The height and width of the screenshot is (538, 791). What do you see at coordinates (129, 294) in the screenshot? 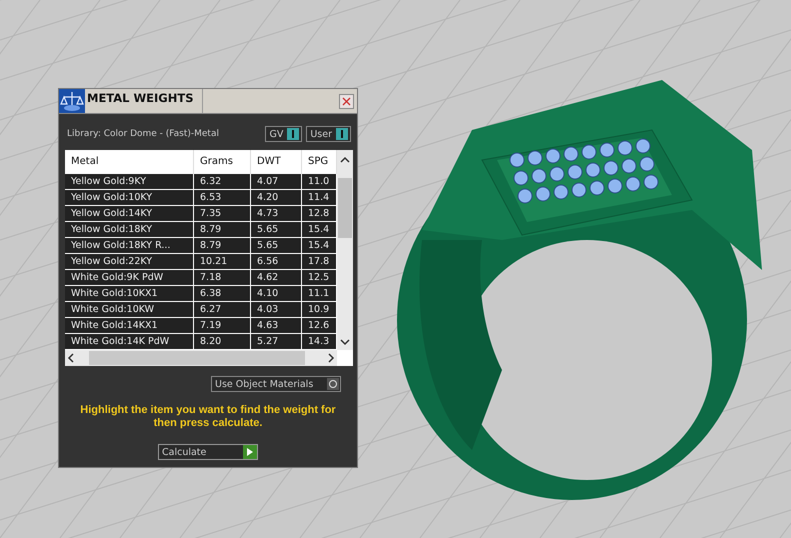
I see `table-cell: White Gold:10KX1` at bounding box center [129, 294].